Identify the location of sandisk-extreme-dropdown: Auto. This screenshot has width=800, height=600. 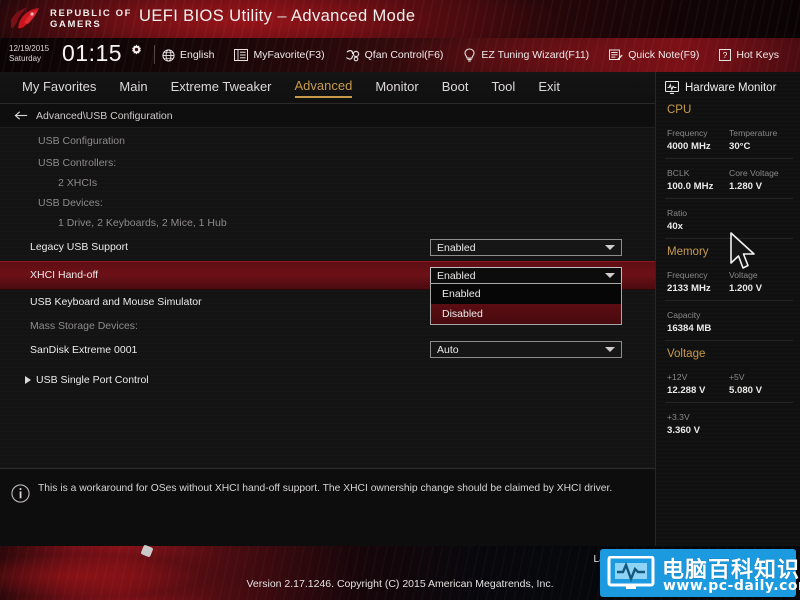
(526, 349).